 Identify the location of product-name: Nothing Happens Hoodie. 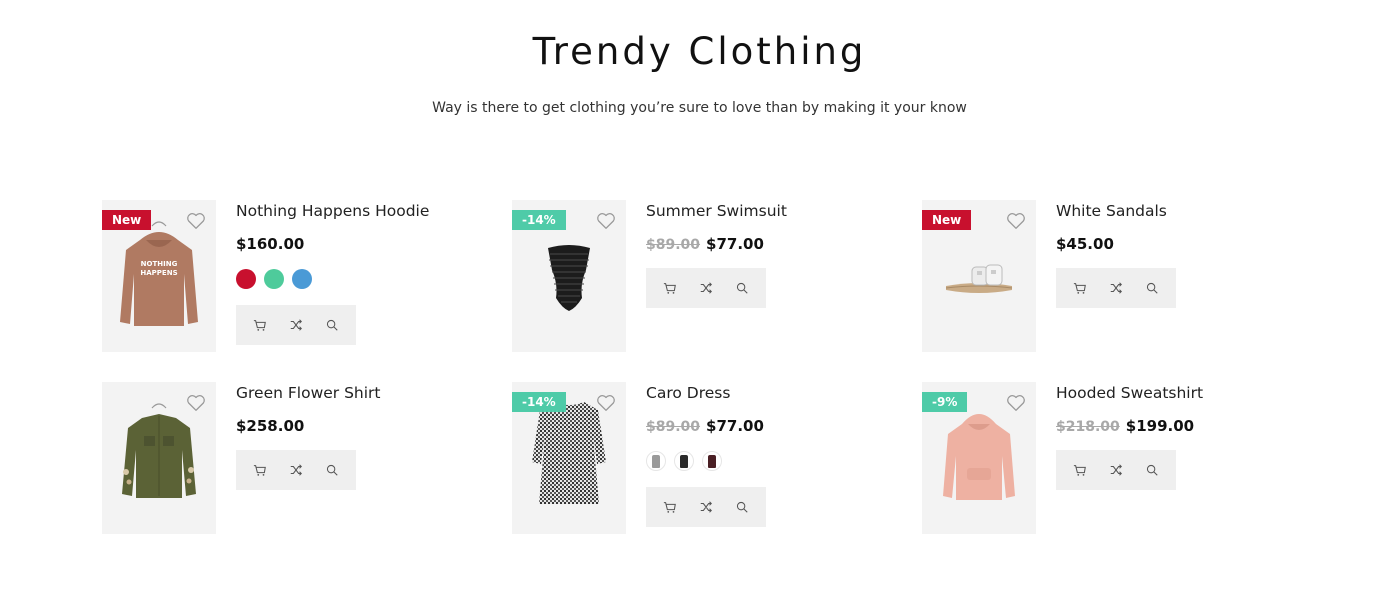
(361, 211).